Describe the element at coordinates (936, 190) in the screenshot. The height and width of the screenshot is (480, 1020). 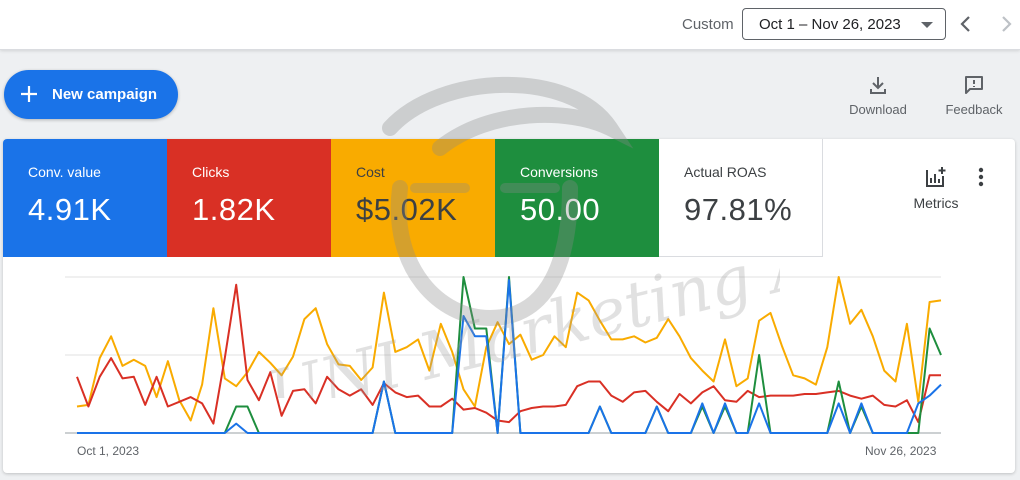
I see `metrics-button: Metrics` at that location.